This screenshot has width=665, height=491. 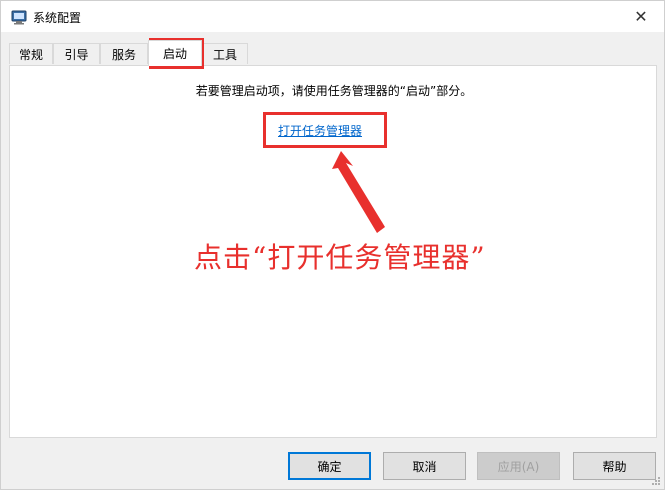 What do you see at coordinates (656, 481) in the screenshot?
I see `resize-grip-icon` at bounding box center [656, 481].